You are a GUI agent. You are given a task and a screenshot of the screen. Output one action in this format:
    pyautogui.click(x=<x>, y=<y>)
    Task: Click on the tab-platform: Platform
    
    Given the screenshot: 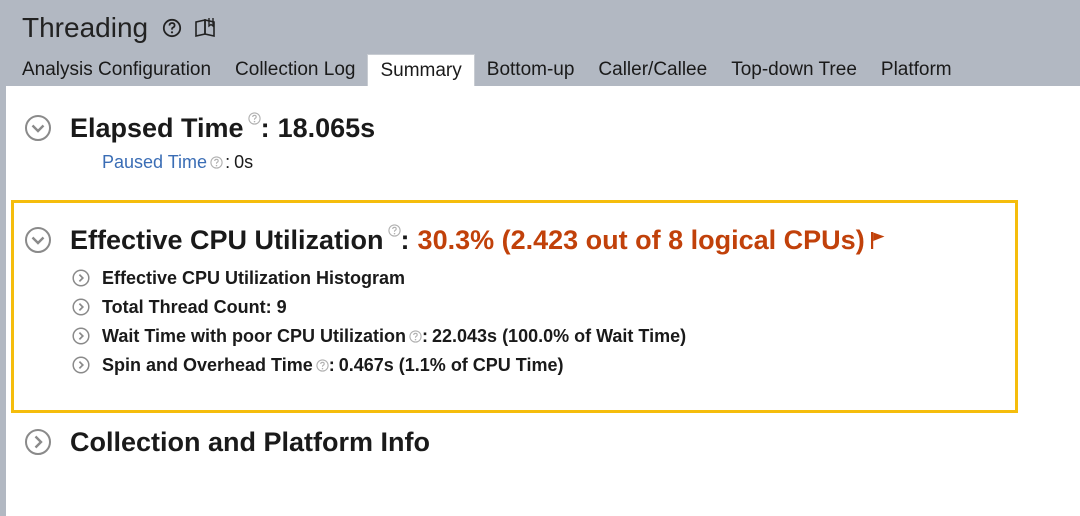 What is the action you would take?
    pyautogui.click(x=916, y=70)
    